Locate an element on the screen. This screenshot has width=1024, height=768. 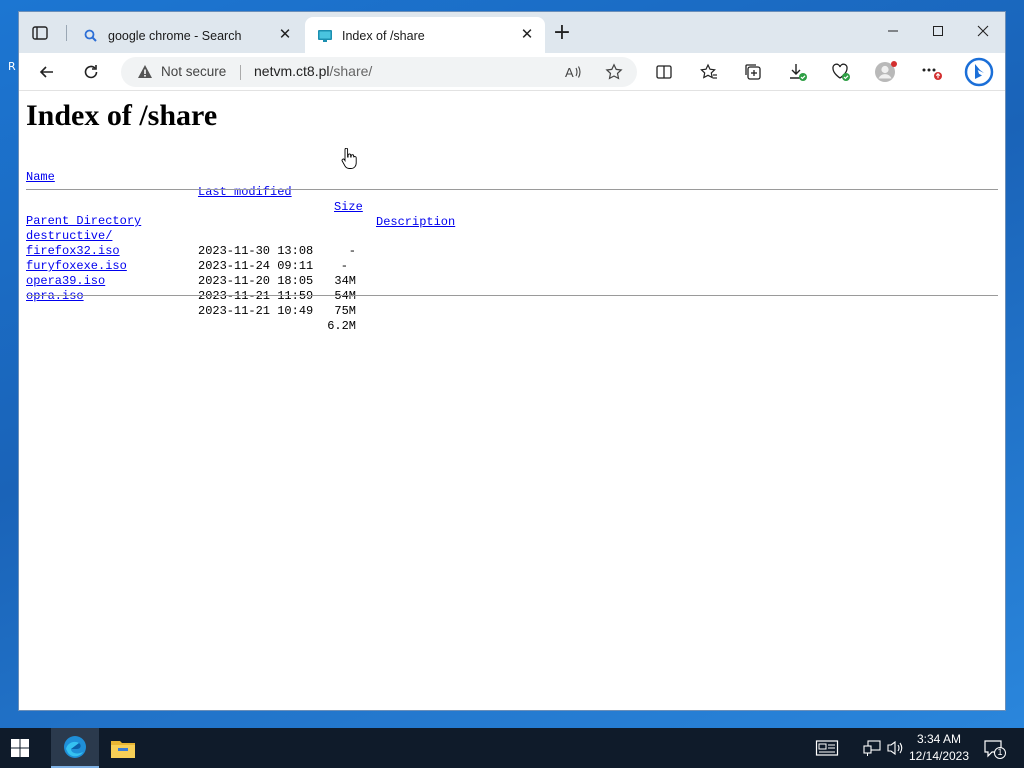
split-screen-icon is located at coordinates (664, 72).